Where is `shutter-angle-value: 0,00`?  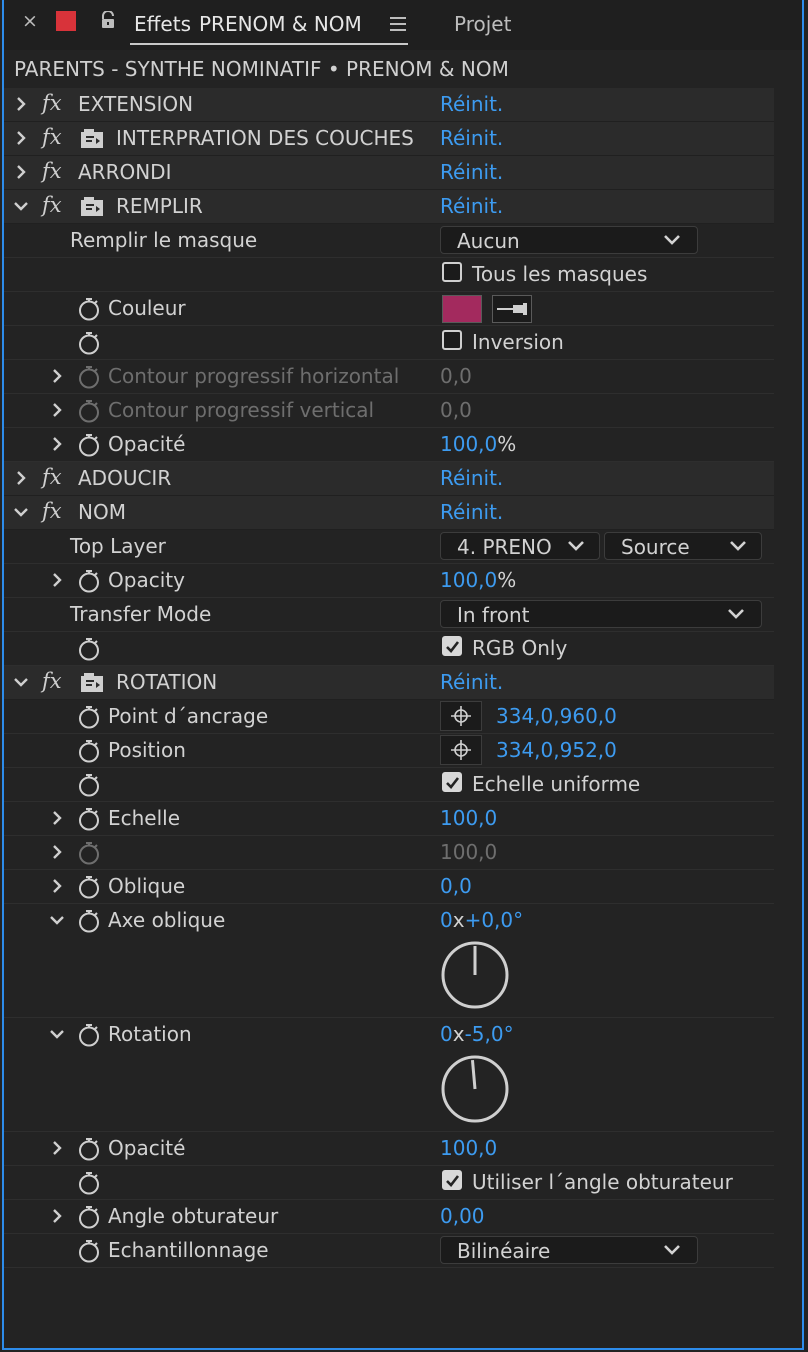
shutter-angle-value: 0,00 is located at coordinates (462, 1216).